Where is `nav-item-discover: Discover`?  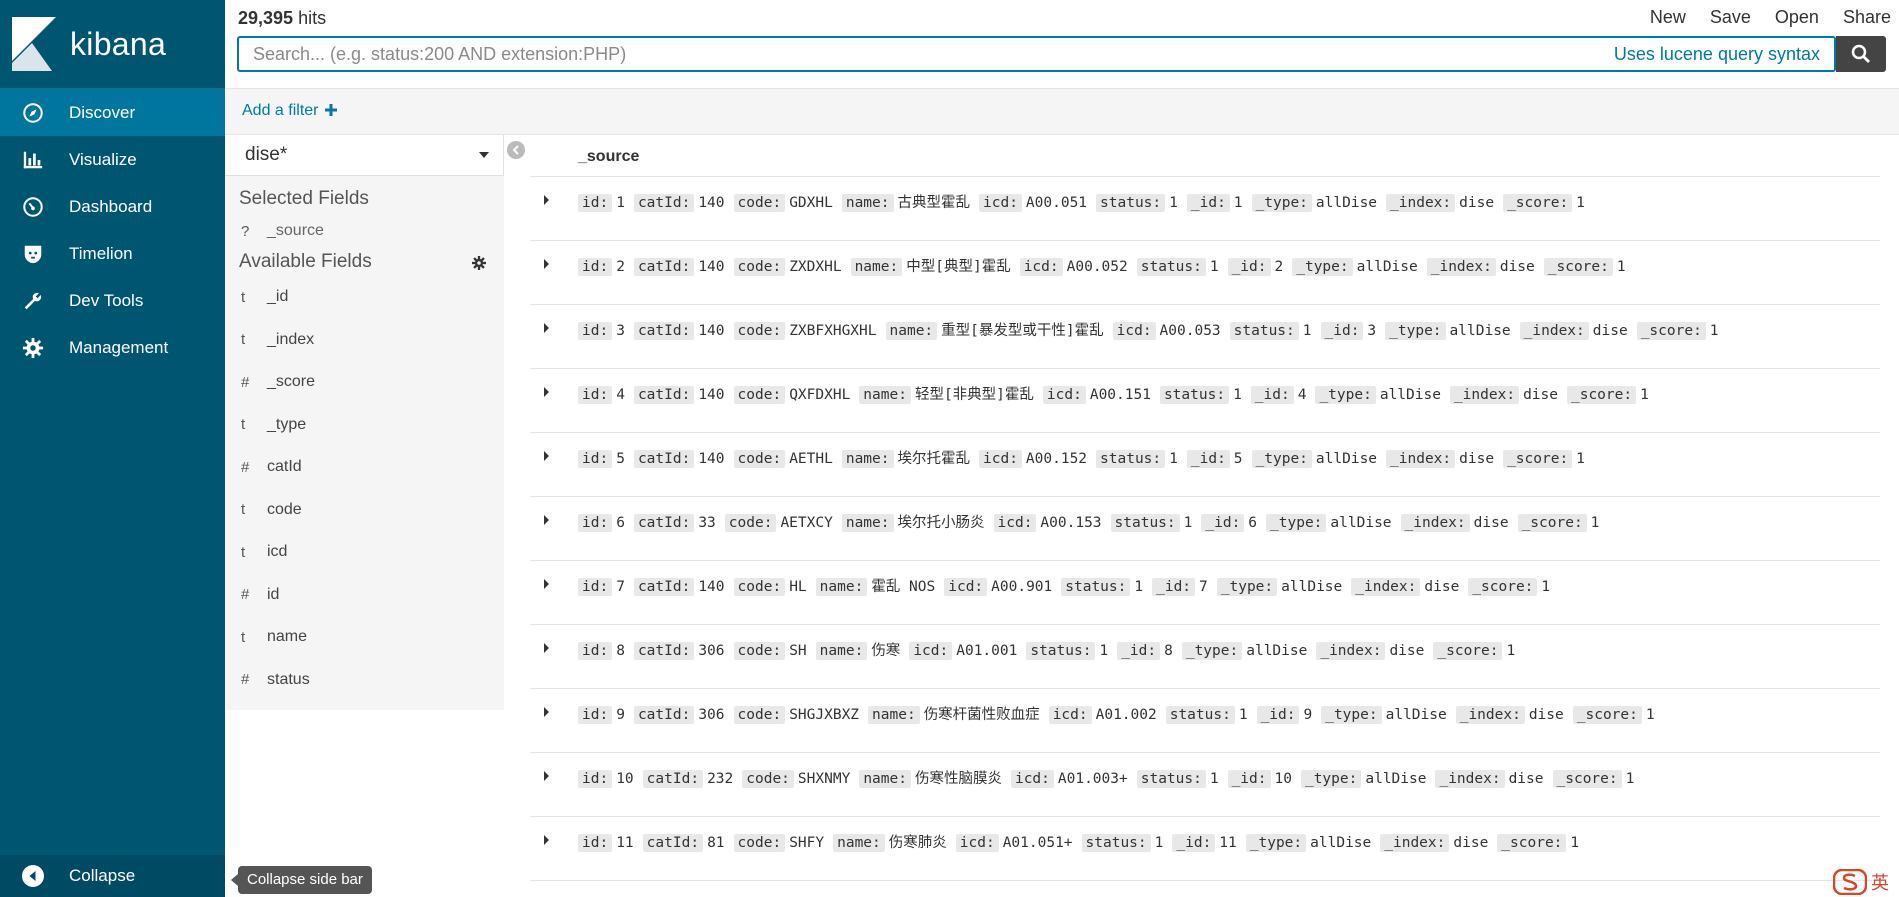
nav-item-discover: Discover is located at coordinates (112, 112).